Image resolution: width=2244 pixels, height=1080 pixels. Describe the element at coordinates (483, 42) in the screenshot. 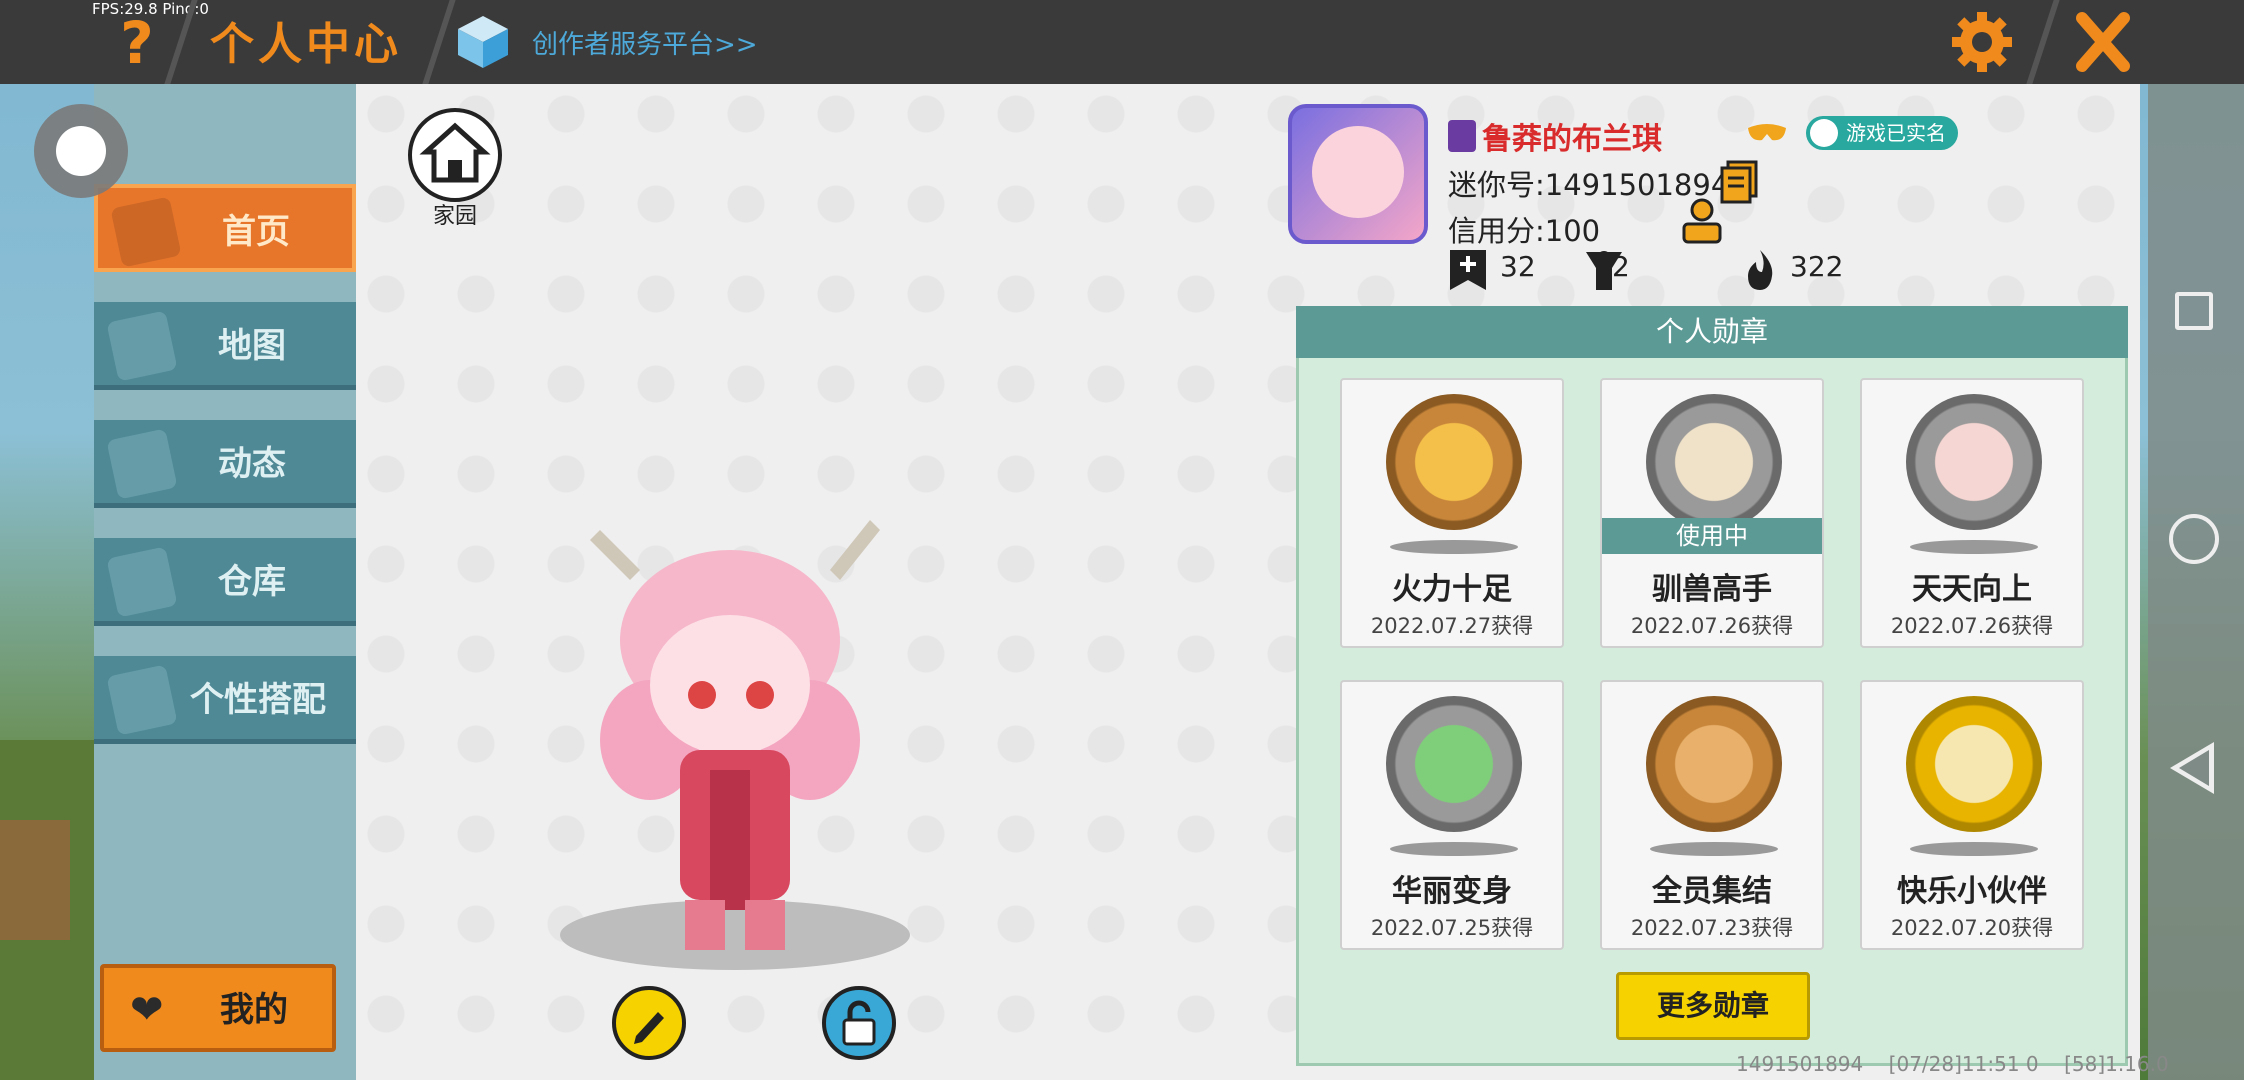

I see `cube-icon` at that location.